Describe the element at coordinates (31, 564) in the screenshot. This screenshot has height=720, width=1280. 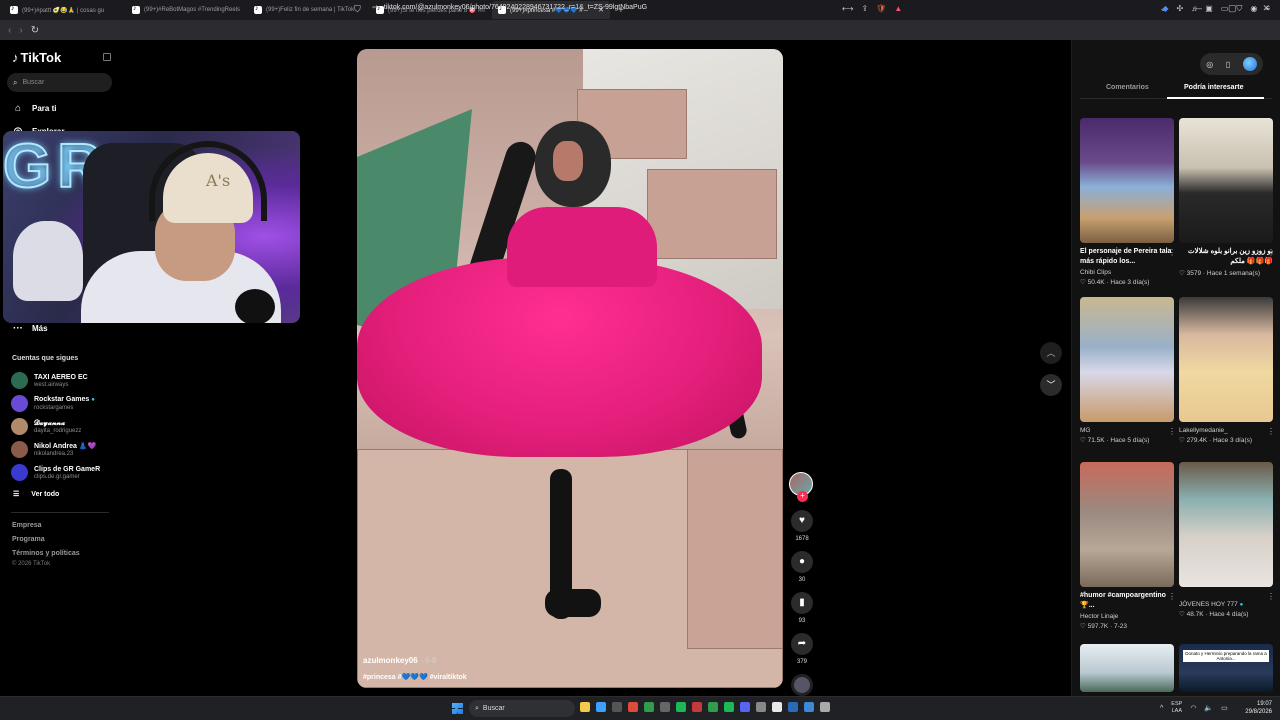
I see `copyright: © 2026 TikTok` at that location.